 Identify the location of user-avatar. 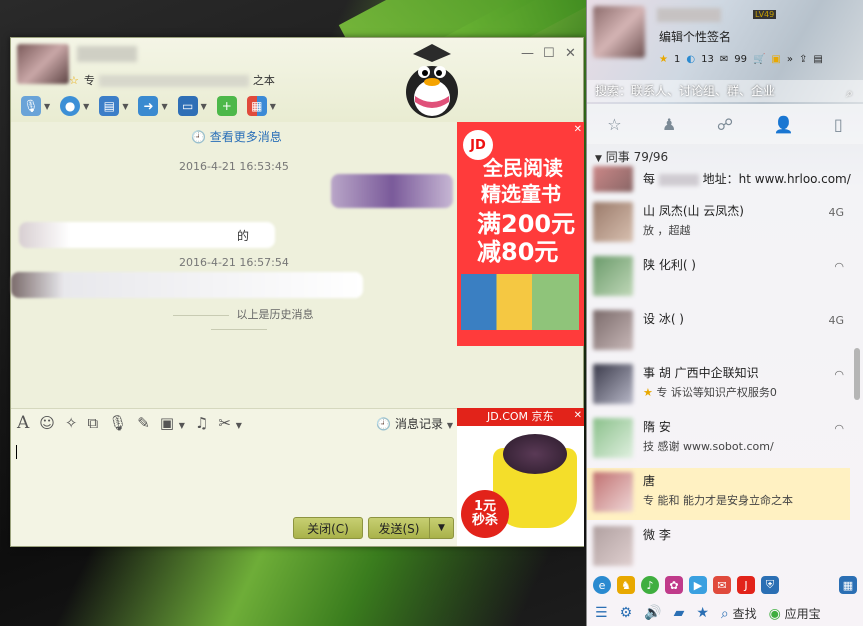
(619, 32).